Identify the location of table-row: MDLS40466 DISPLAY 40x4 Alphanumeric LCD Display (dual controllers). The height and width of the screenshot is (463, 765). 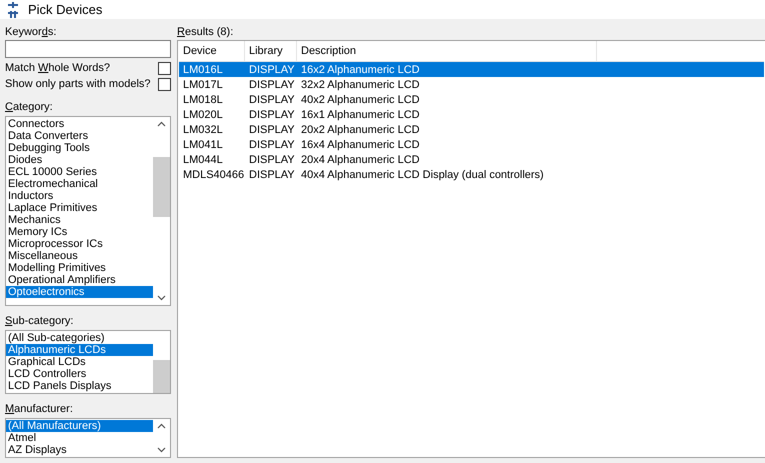
(471, 174).